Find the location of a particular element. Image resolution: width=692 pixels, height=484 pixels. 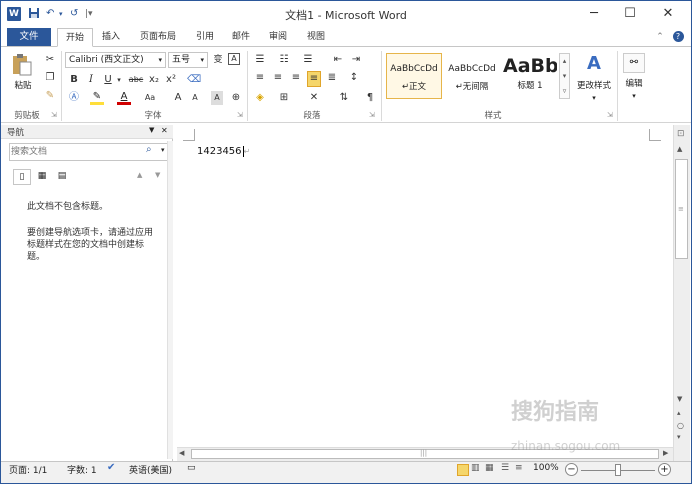

text-effects-icon: Ⓐ is located at coordinates (74, 98).